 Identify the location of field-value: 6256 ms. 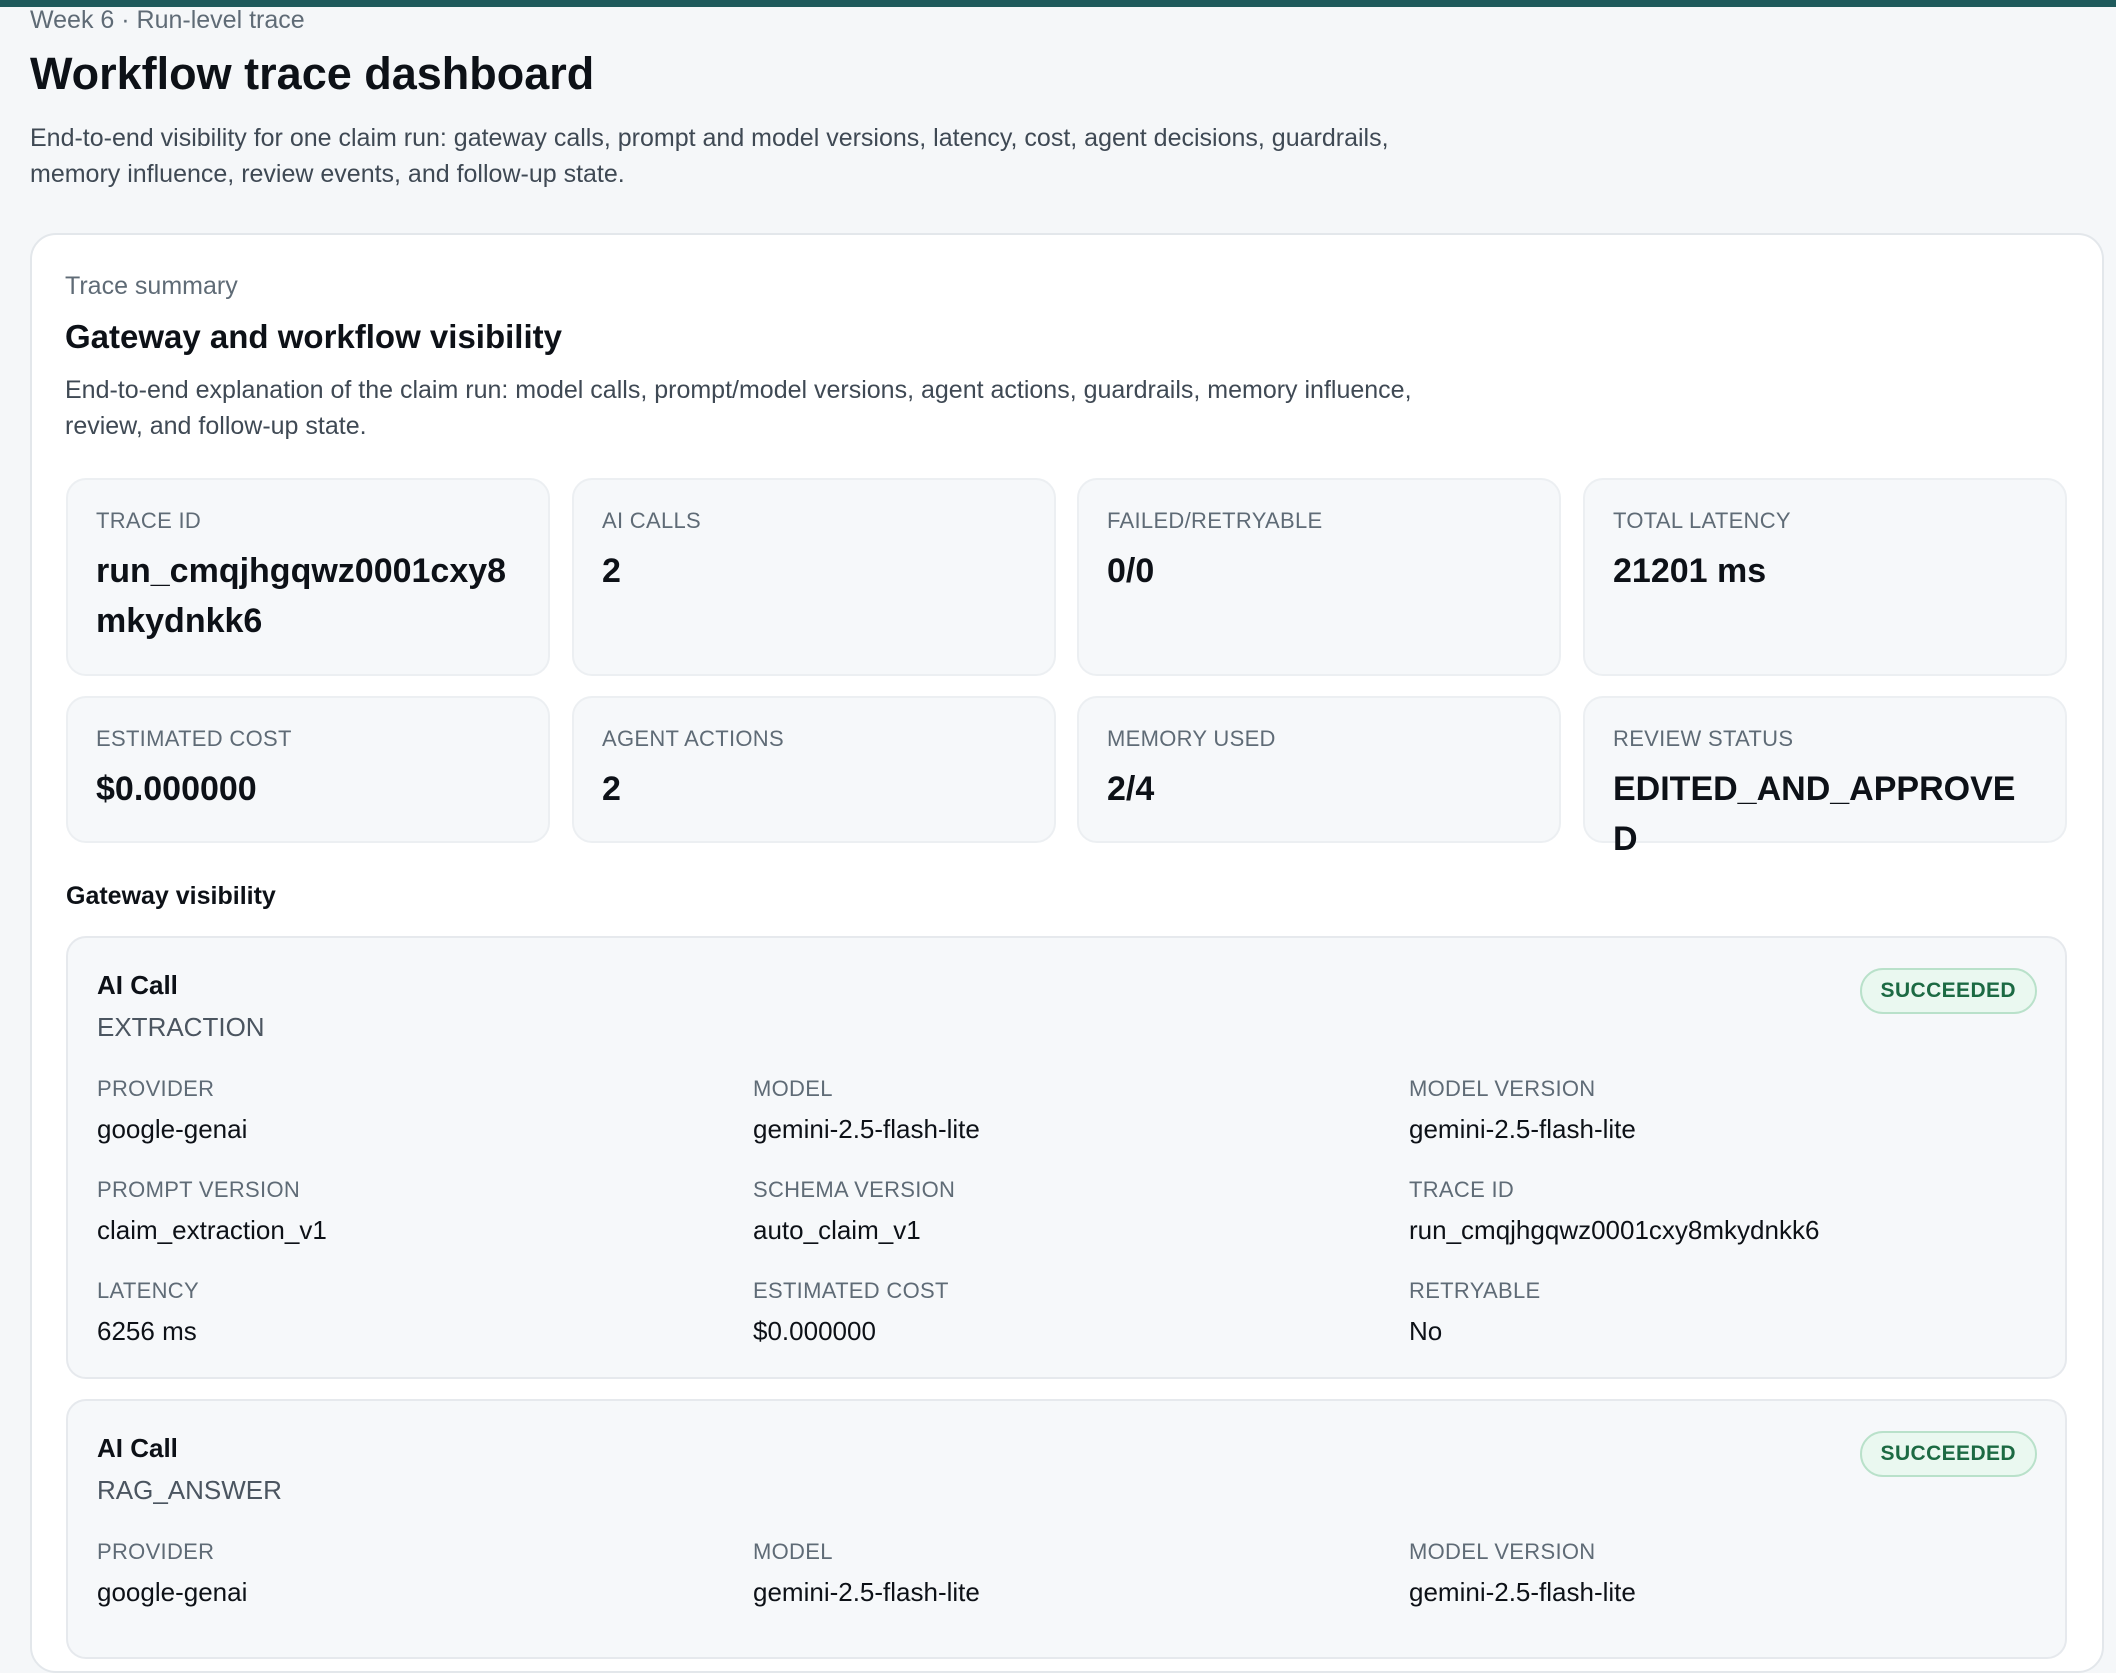
(147, 1331).